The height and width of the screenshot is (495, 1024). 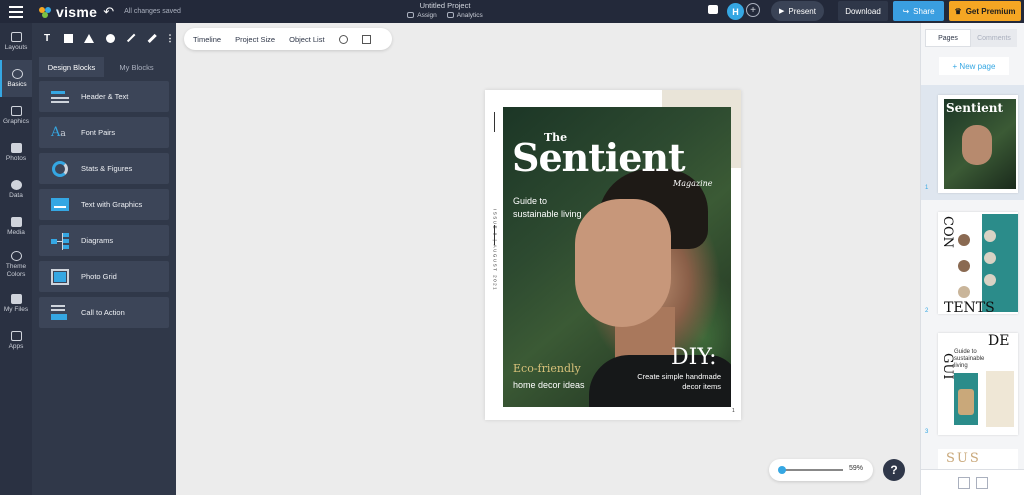 I want to click on block-label: Photo Grid, so click(x=99, y=276).